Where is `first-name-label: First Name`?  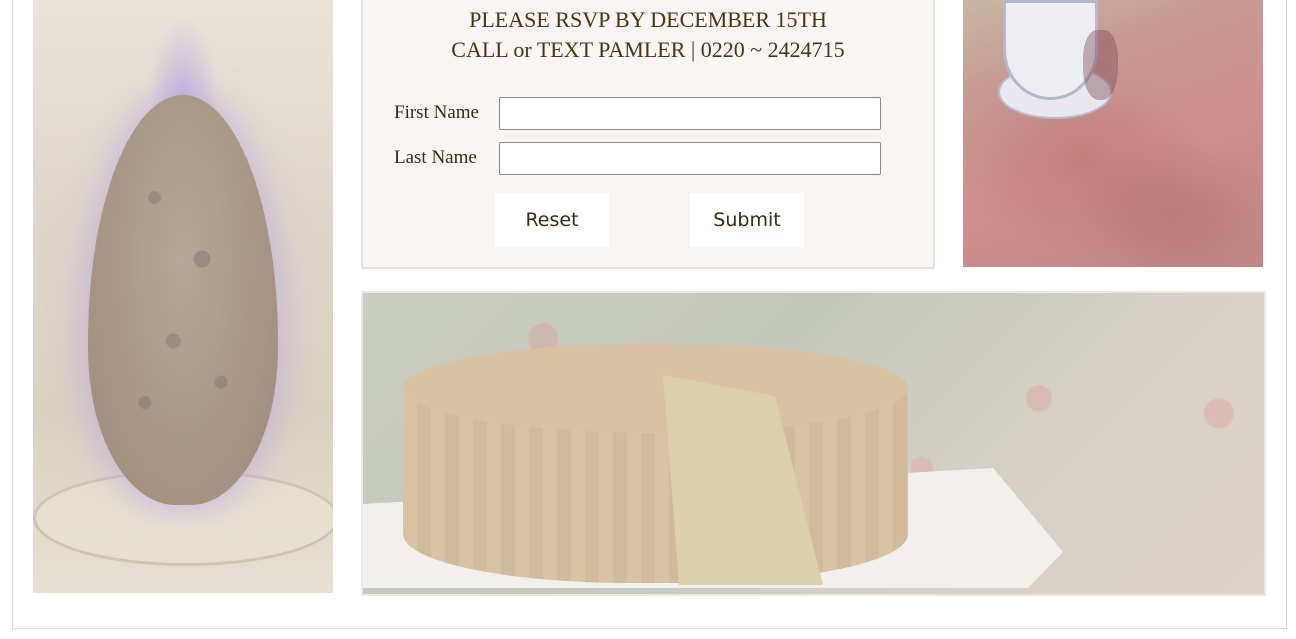 first-name-label: First Name is located at coordinates (436, 112).